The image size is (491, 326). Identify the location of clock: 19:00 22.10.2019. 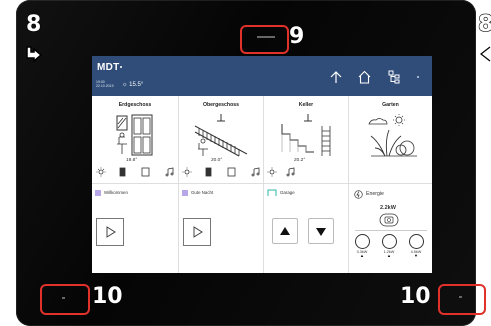
(105, 84).